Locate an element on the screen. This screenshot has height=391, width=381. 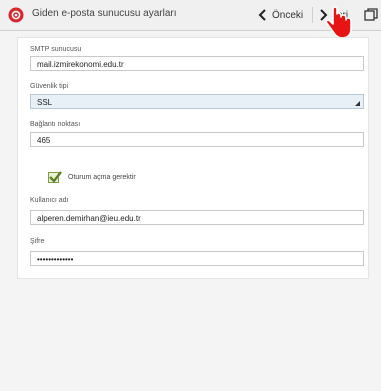
login-required-checkbox is located at coordinates (55, 177).